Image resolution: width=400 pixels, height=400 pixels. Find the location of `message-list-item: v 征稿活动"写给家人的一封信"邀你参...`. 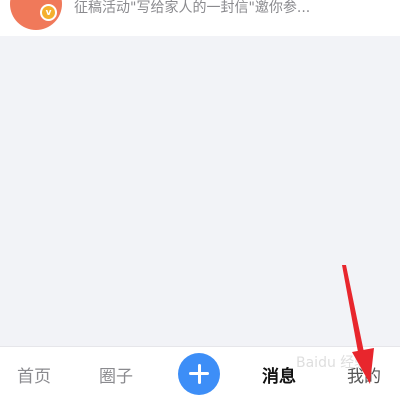

message-list-item: v 征稿活动"写给家人的一封信"邀你参... is located at coordinates (200, 18).